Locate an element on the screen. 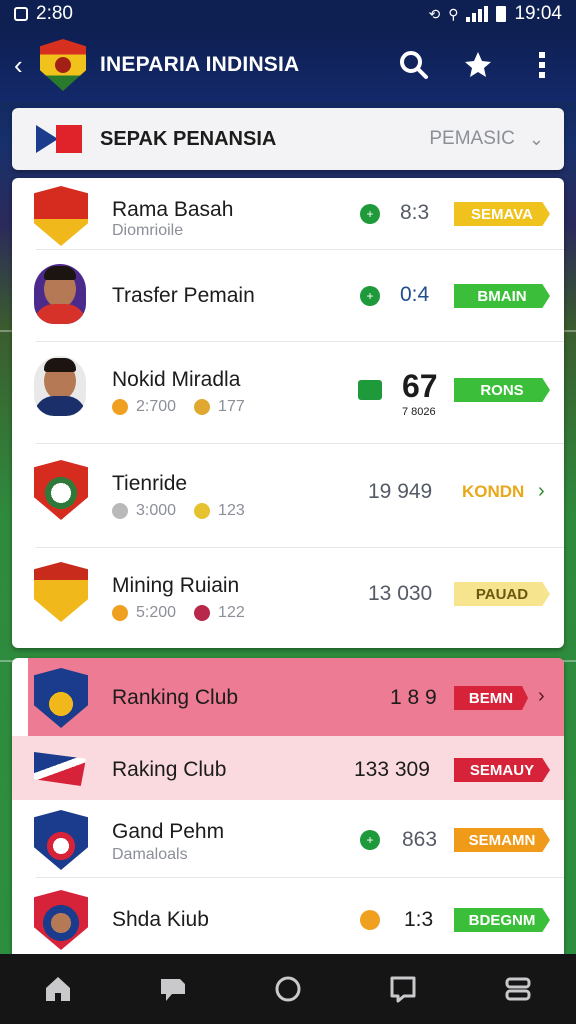 Image resolution: width=576 pixels, height=1024 pixels. list-item: Rama Basah Diomrioile + 8:3 SEMAVA is located at coordinates (288, 214).